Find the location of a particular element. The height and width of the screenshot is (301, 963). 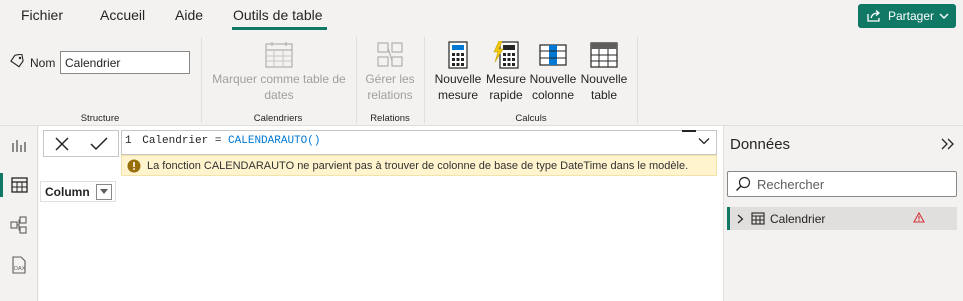

chevron-down-icon is located at coordinates (944, 16).